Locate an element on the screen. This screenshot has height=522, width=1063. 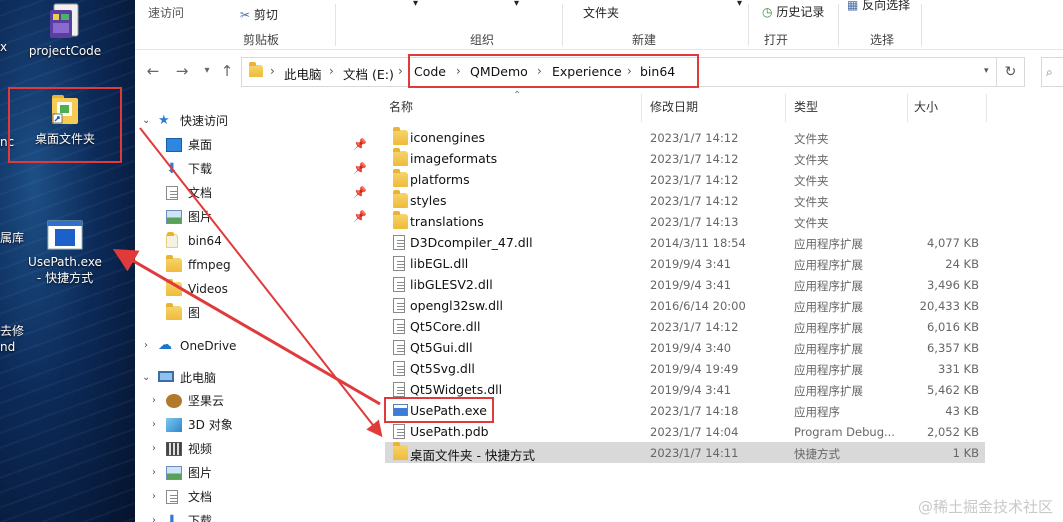
up-arrow-icon: ↑ is located at coordinates (227, 71).